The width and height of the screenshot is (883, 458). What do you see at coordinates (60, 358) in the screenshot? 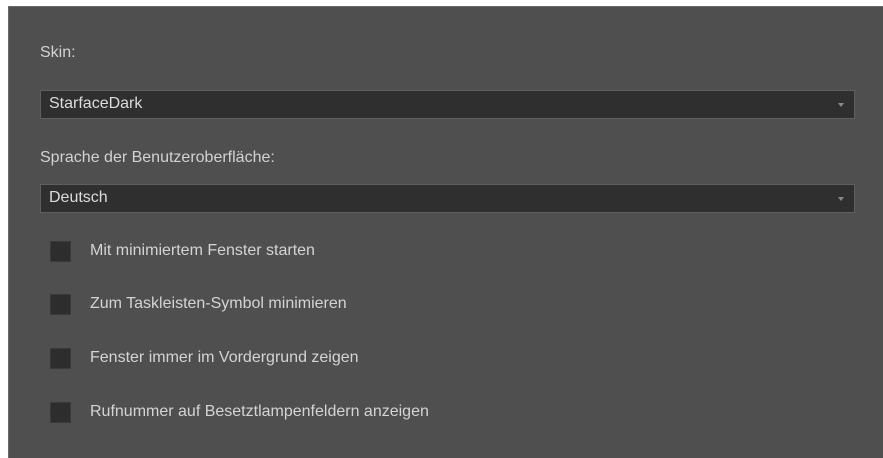
I see `always-on-top-checkbox` at bounding box center [60, 358].